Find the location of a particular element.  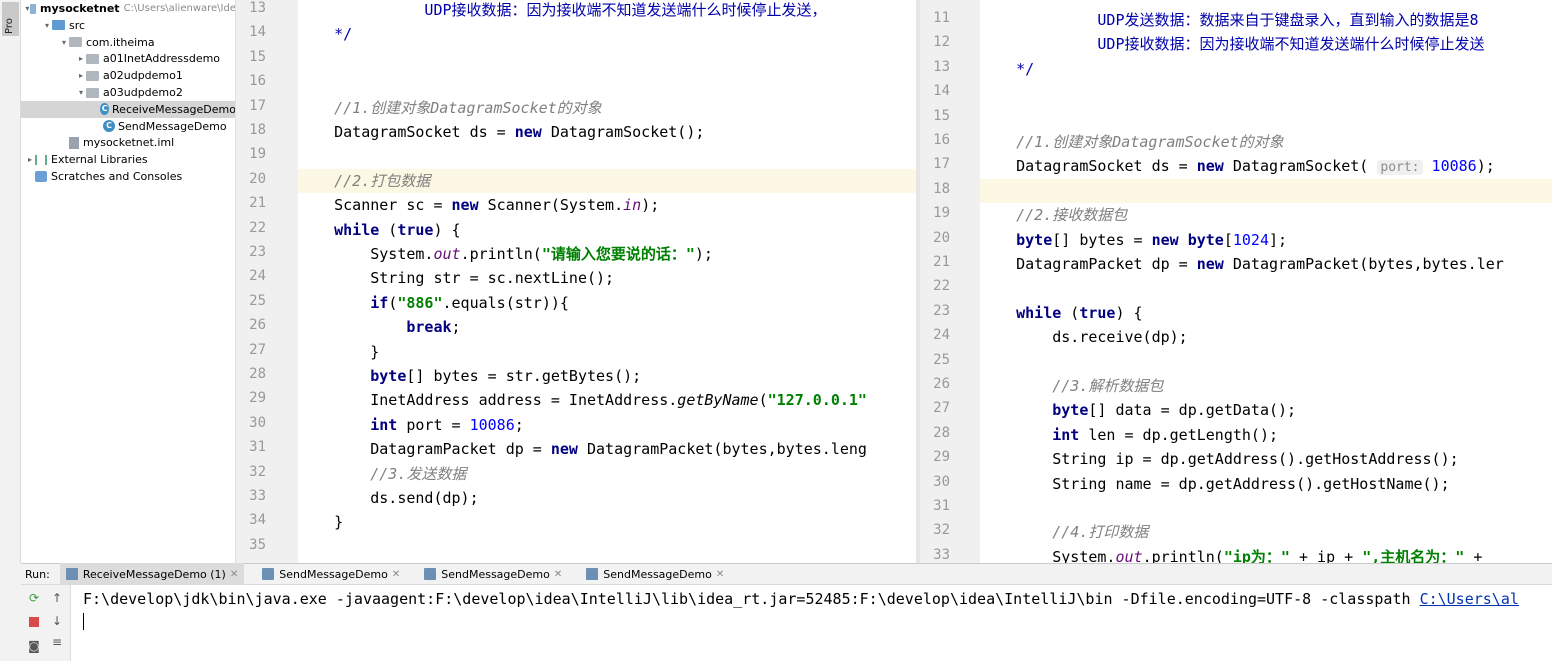

rerun-icon: ⟳ is located at coordinates (34, 598).